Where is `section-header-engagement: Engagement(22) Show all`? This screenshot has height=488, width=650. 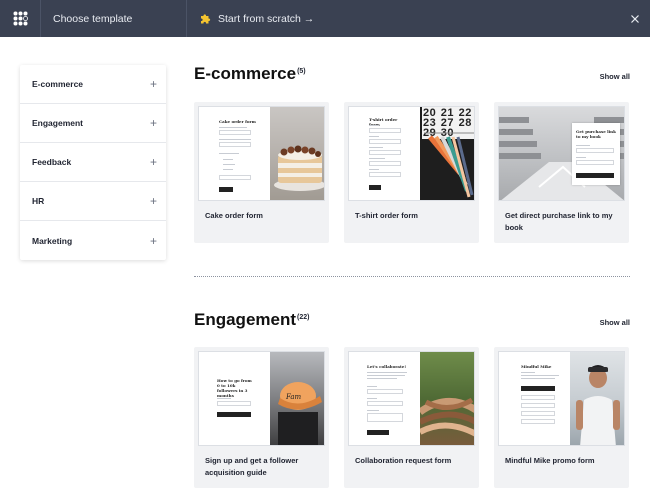
section-header-engagement: Engagement(22) Show all is located at coordinates (412, 320).